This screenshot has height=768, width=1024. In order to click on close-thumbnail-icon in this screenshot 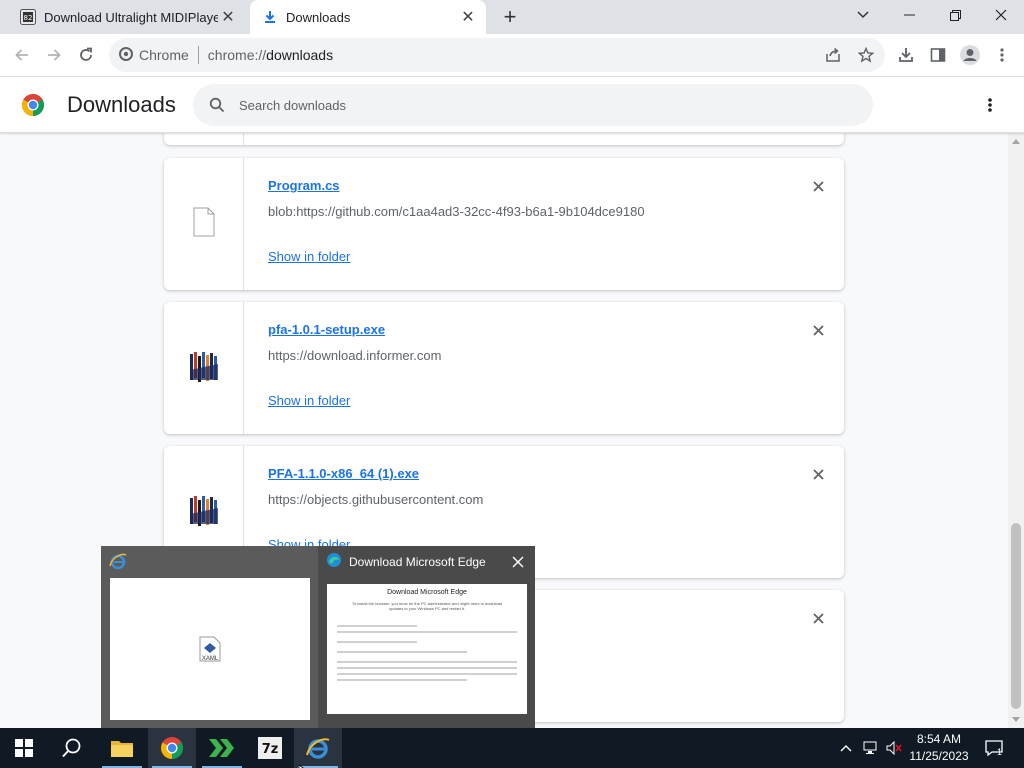, I will do `click(518, 562)`.